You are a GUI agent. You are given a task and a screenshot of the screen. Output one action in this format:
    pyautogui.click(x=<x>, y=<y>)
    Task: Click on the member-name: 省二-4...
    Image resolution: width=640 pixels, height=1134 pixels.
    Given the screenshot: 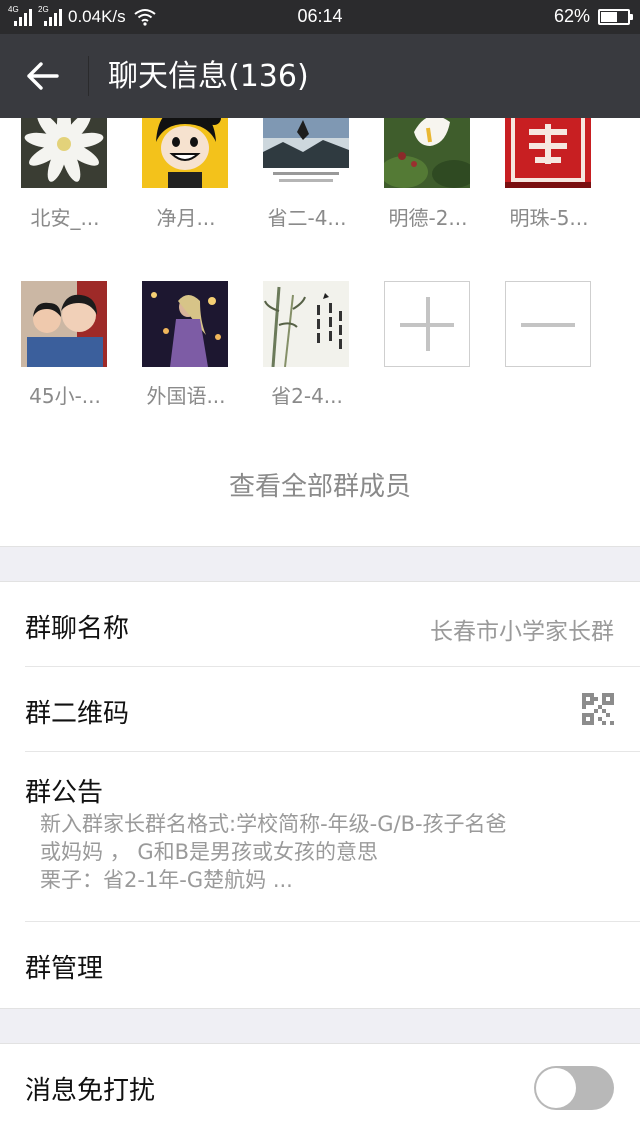 What is the action you would take?
    pyautogui.click(x=307, y=218)
    